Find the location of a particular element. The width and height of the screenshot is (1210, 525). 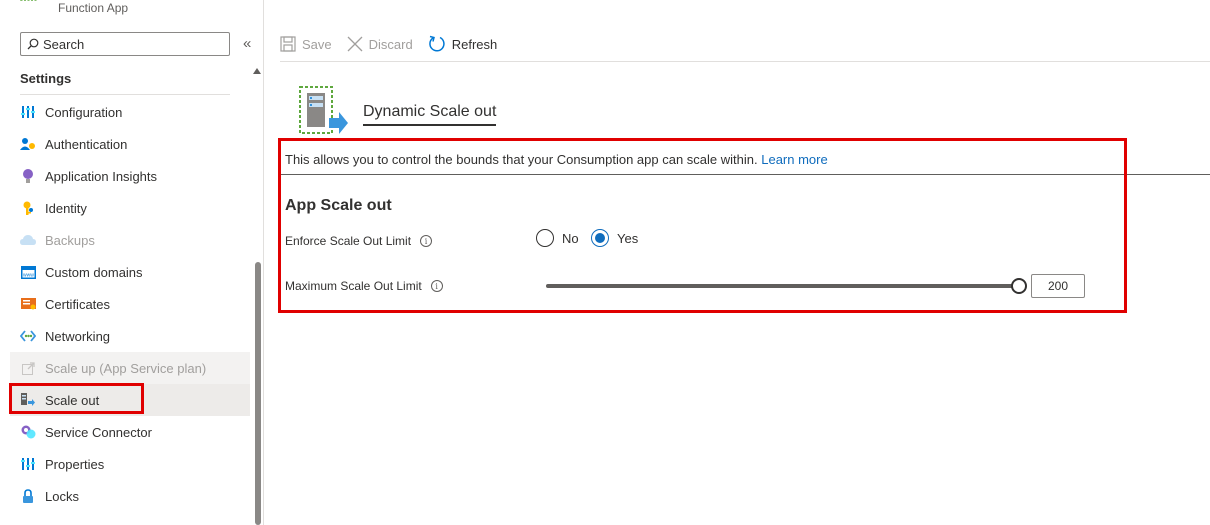

save-button: Save is located at coordinates (306, 44).